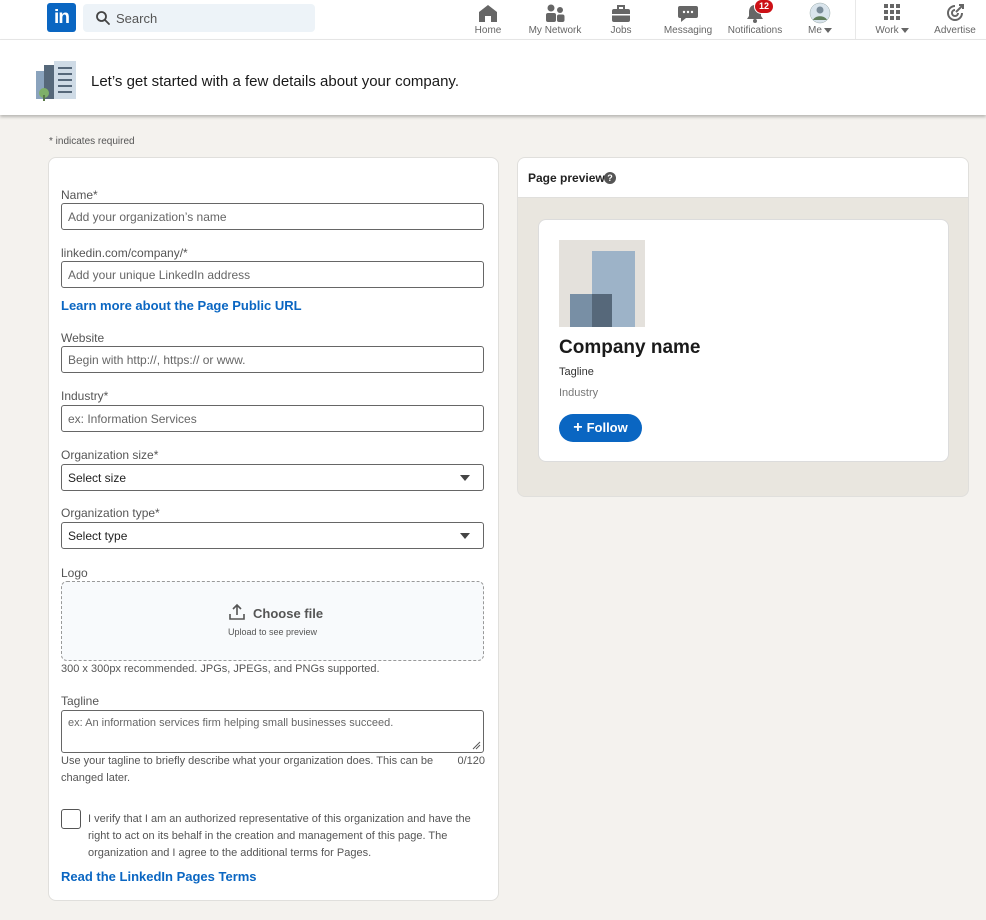  I want to click on name-input: Add your organization’s name, so click(272, 216).